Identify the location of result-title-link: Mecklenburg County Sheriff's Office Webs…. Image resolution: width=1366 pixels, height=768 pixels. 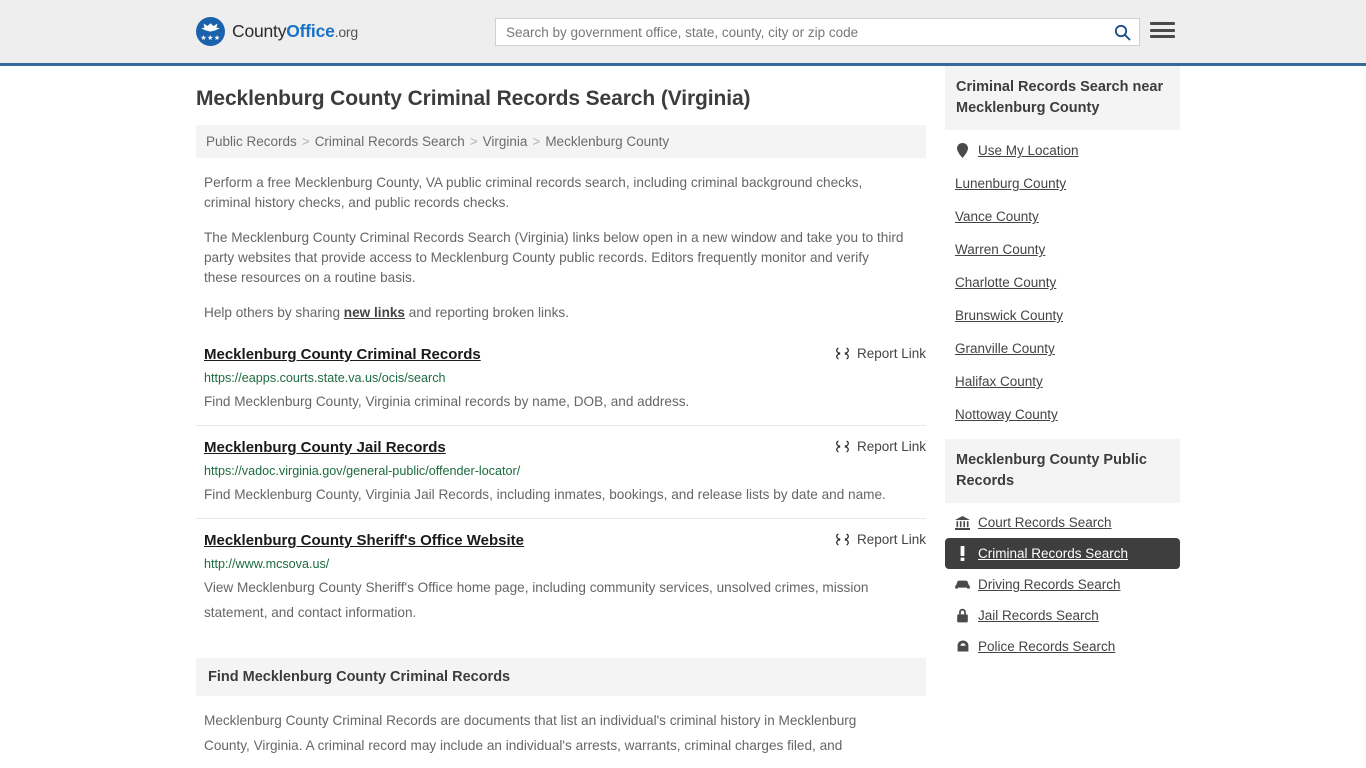
(364, 541).